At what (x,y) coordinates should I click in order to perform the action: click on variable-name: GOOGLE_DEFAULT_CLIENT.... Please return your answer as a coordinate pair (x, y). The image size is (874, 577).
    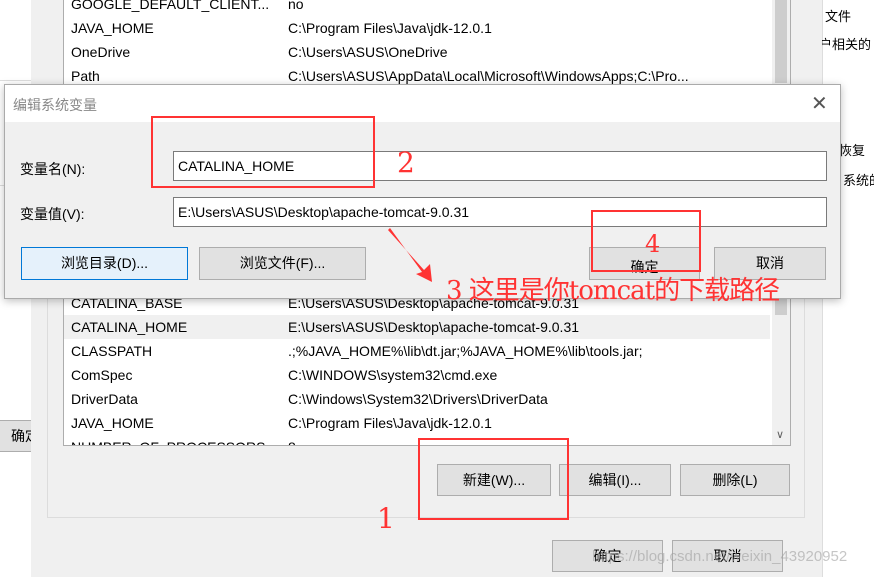
    Looking at the image, I should click on (170, 6).